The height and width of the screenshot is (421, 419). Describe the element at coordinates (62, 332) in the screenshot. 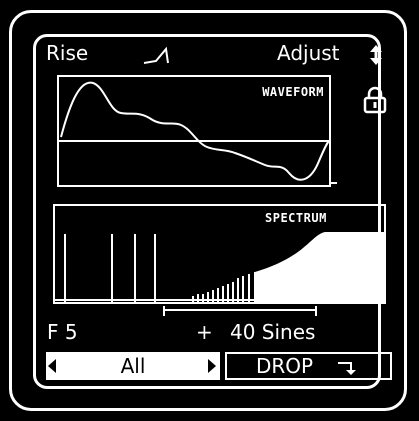

I see `note-value: F 5` at that location.